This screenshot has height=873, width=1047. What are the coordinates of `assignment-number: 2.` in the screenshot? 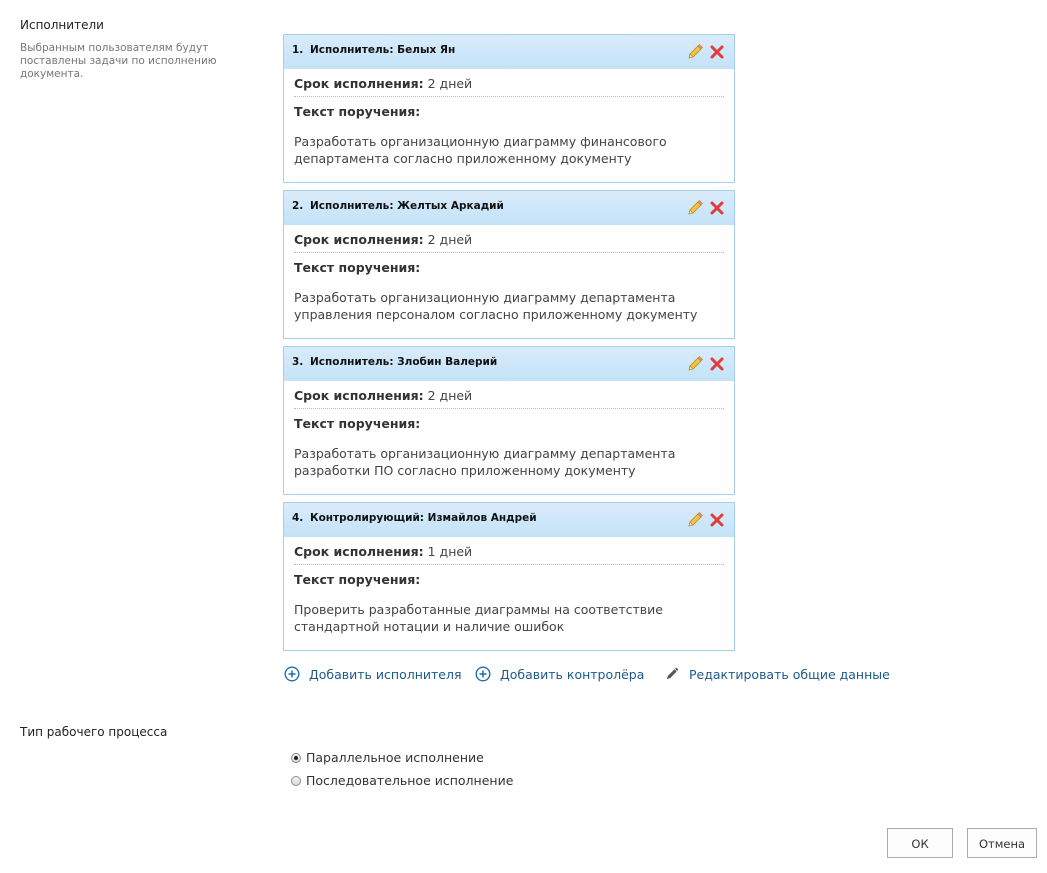 It's located at (298, 206).